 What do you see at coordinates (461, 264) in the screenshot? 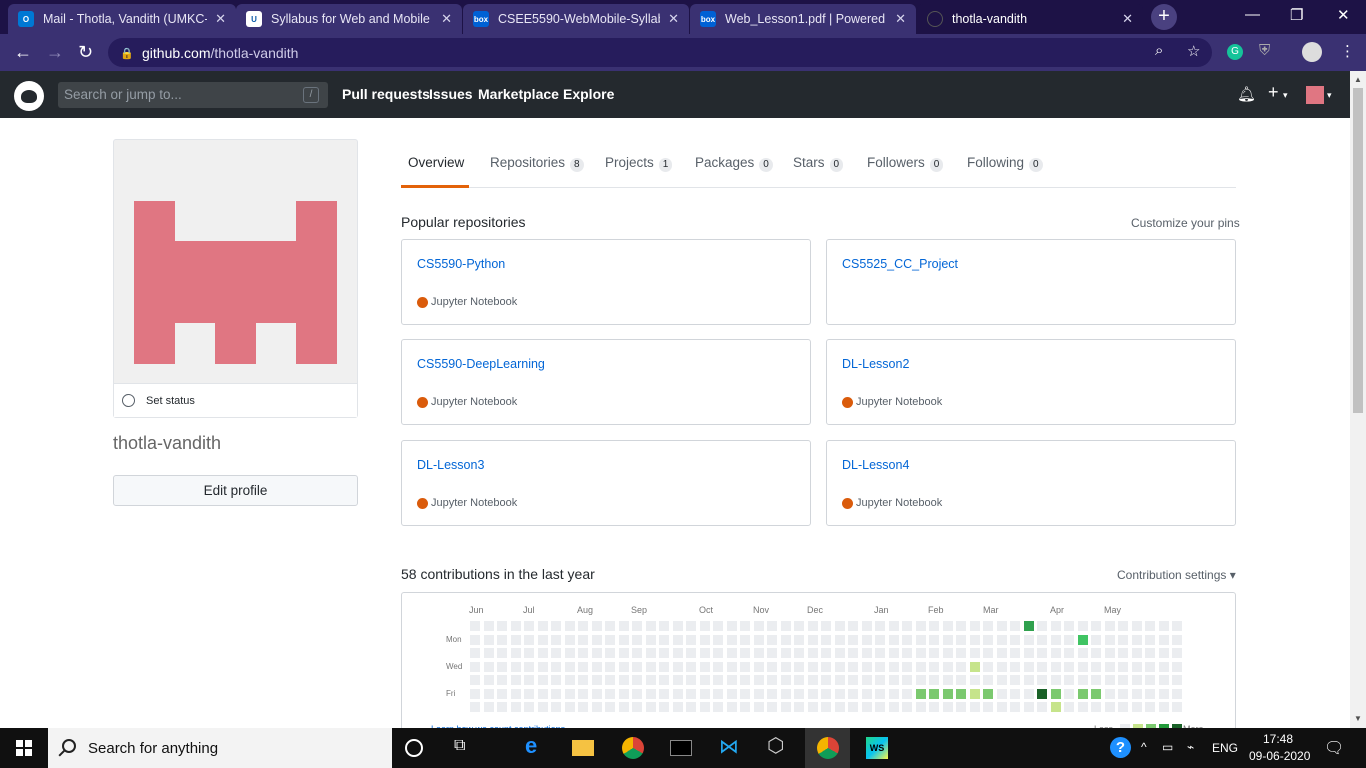
I see `repo-link: CS5590-Python` at bounding box center [461, 264].